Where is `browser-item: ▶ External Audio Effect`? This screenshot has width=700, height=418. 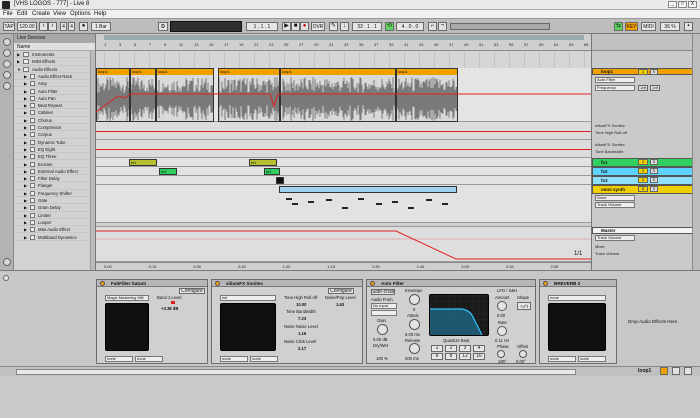 browser-item: ▶ External Audio Effect is located at coordinates (54, 172).